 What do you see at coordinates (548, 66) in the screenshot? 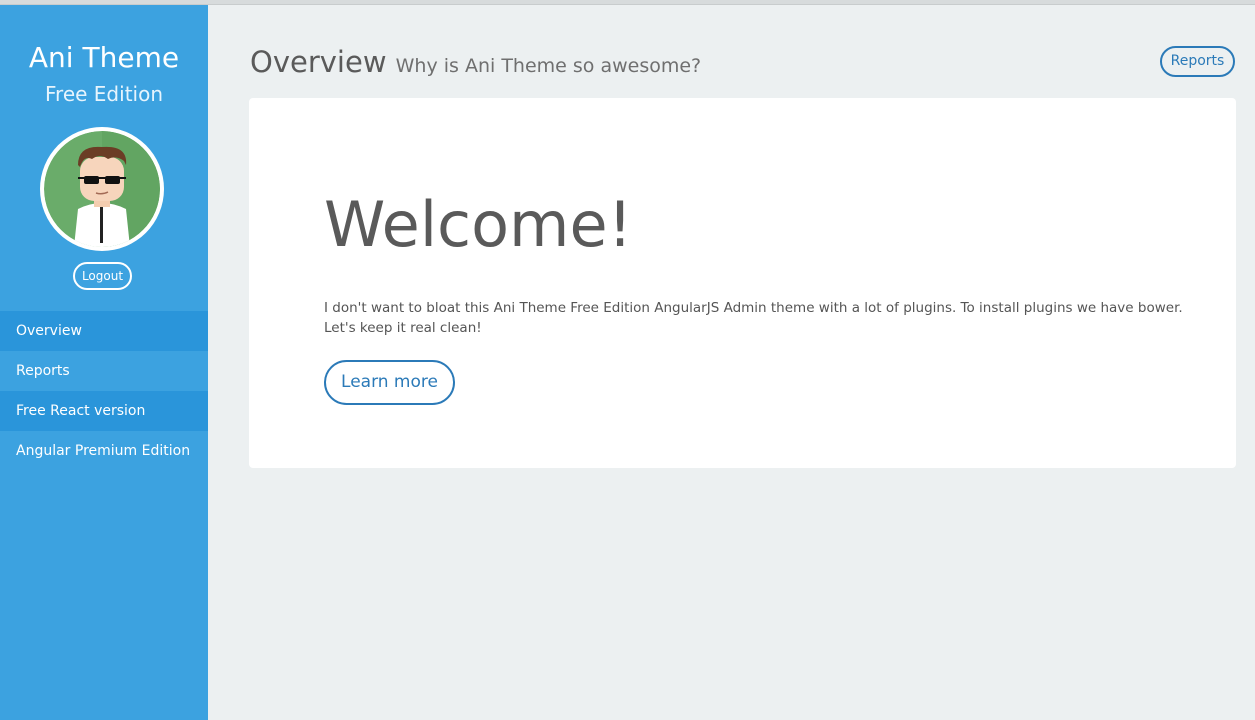
I see `page-subtitle: Why is Ani Theme so awesome?` at bounding box center [548, 66].